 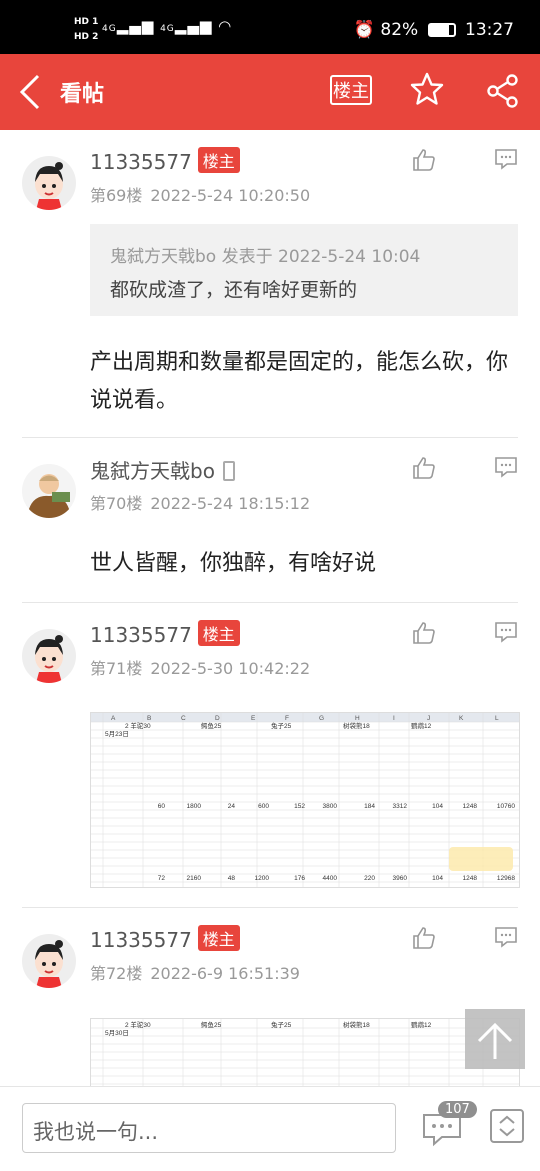 I want to click on floor-number: 第71楼, so click(x=116, y=668).